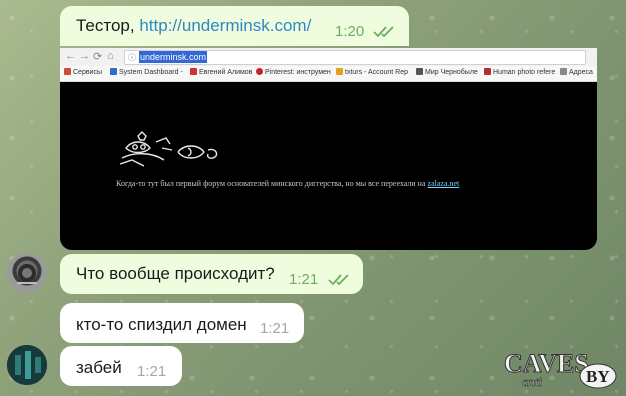  I want to click on back-icon: ←, so click(70, 56).